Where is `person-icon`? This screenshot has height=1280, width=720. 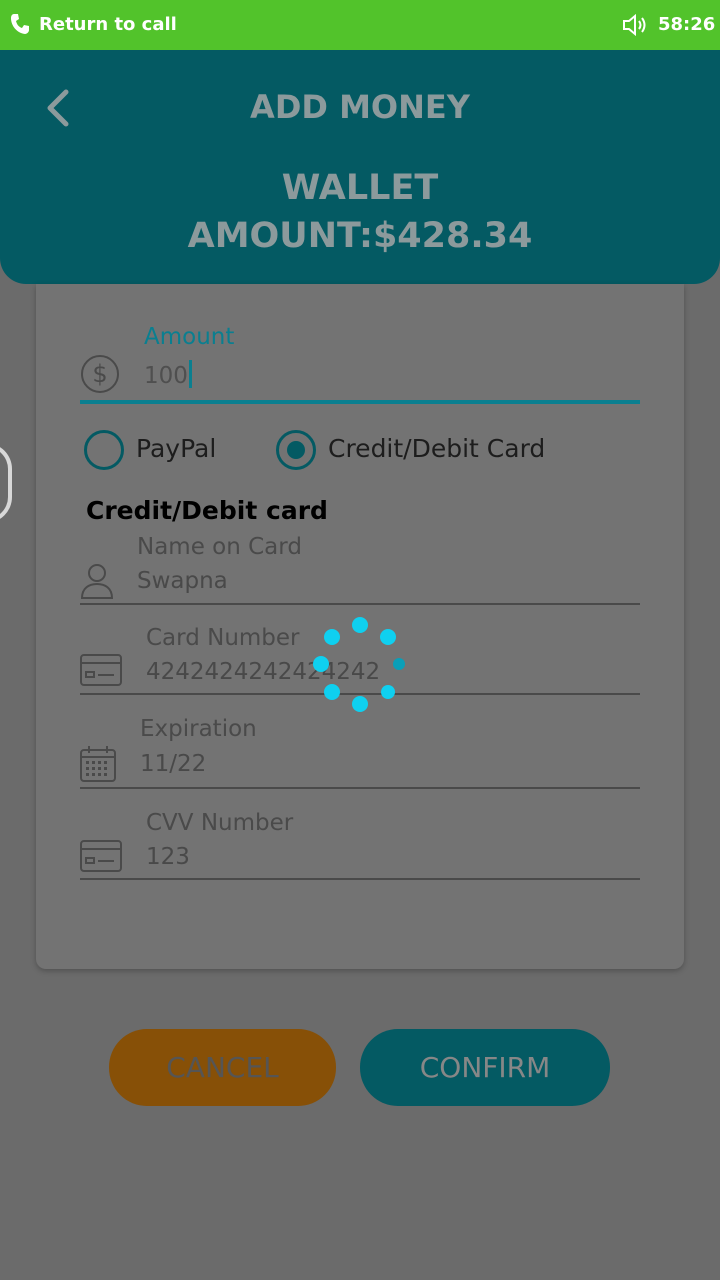 person-icon is located at coordinates (97, 583).